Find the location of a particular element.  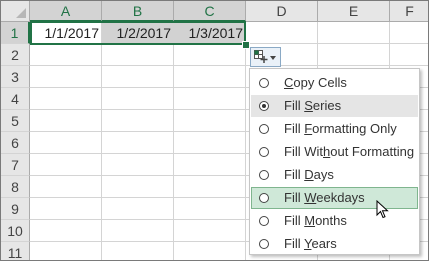

menu-item-fill-months: Fill Months is located at coordinates (334, 221).